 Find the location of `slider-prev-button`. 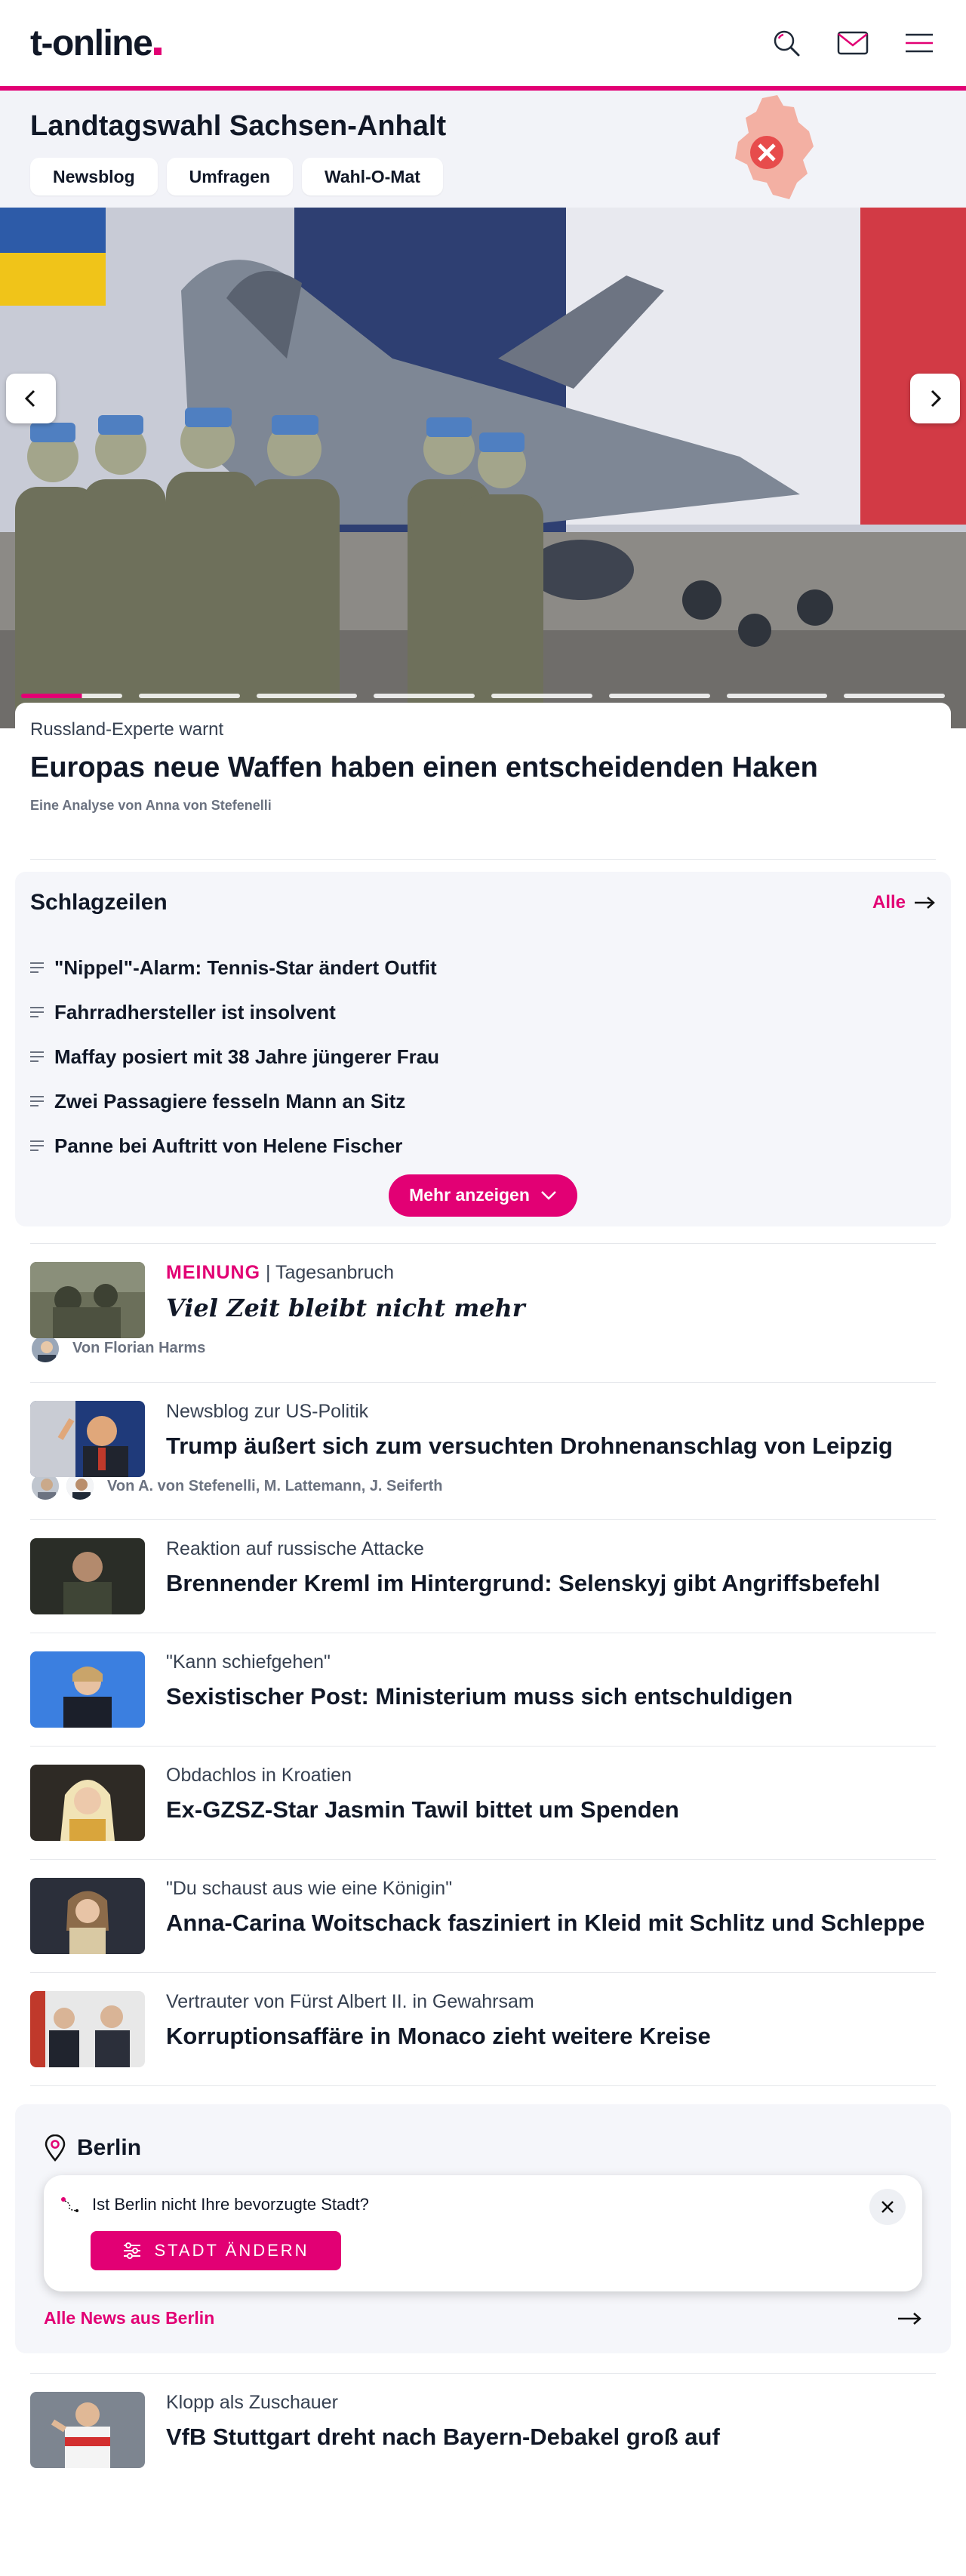

slider-prev-button is located at coordinates (31, 398).